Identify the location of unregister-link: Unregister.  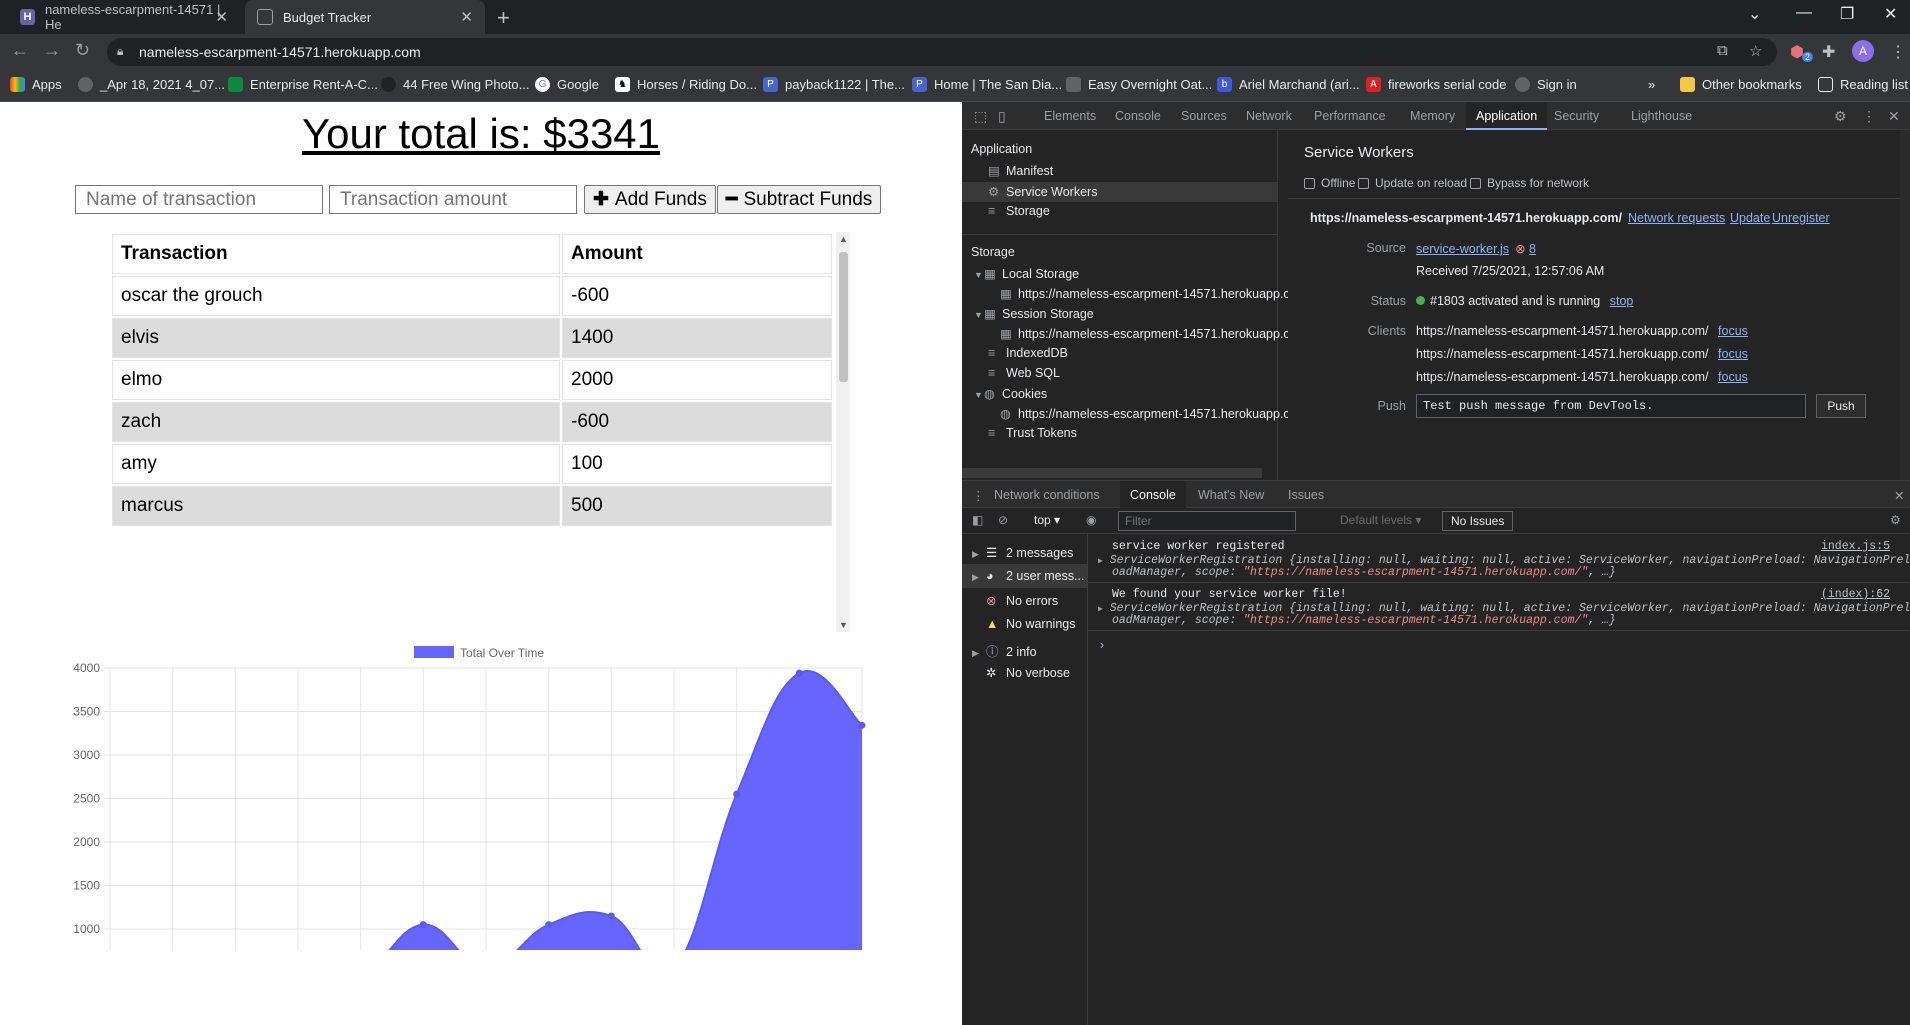
(1801, 218).